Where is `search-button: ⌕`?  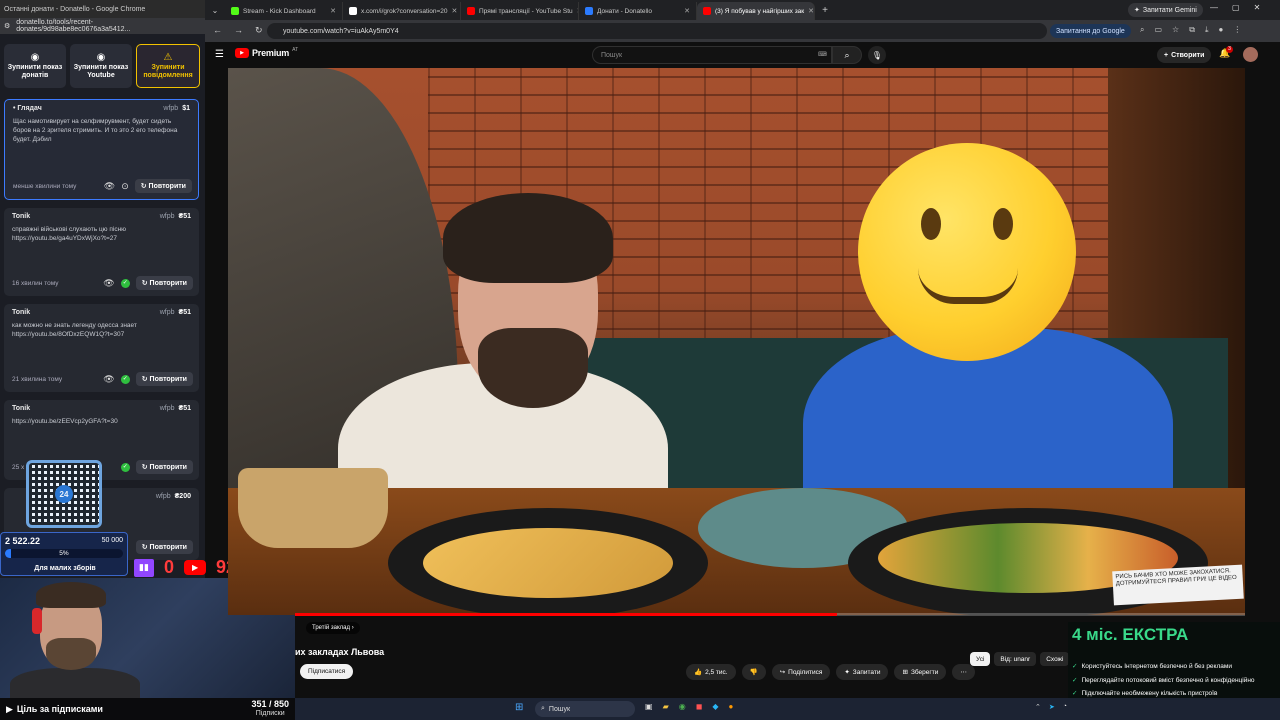
search-button: ⌕ is located at coordinates (847, 55).